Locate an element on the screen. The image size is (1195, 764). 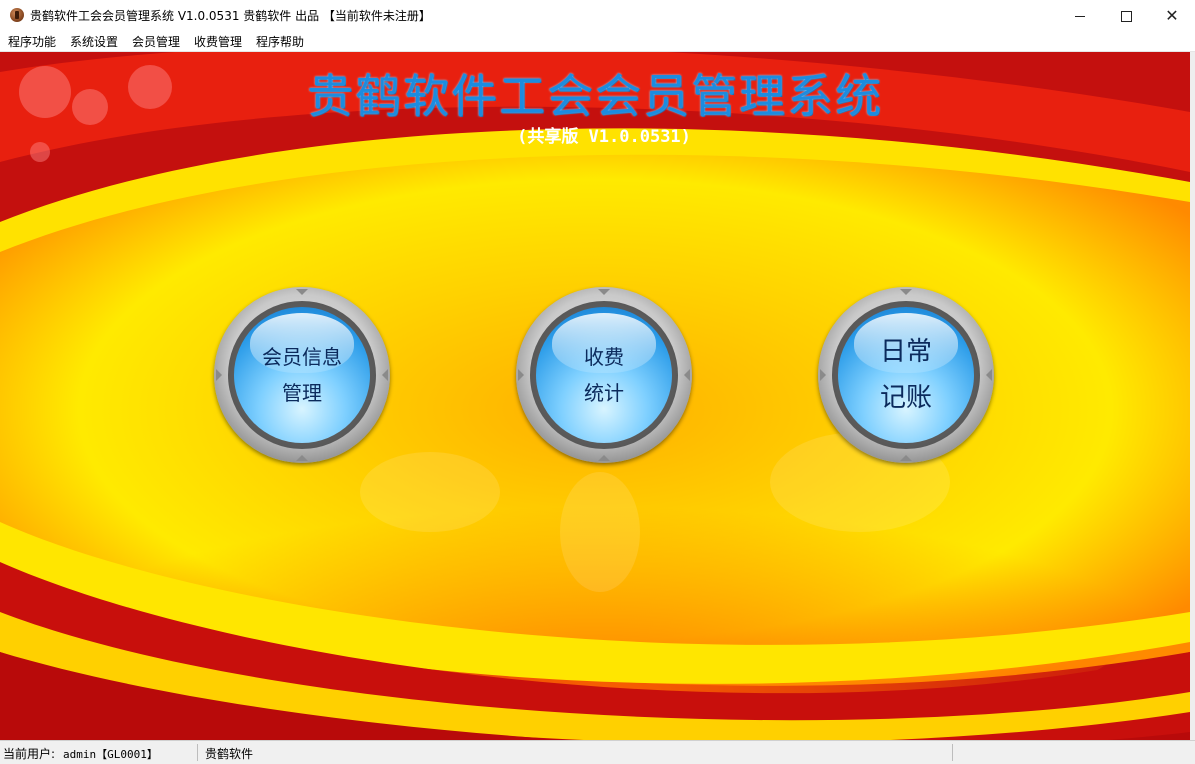
button-label: 日常 记账 is located at coordinates (906, 375).